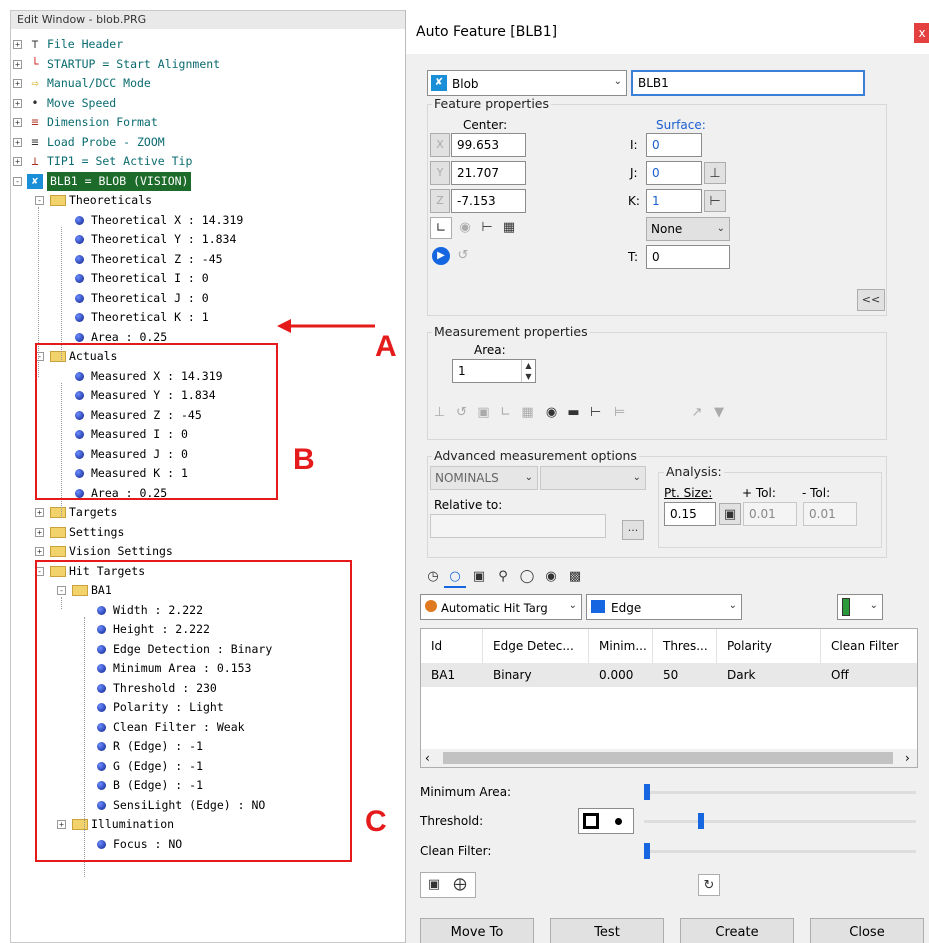  I want to click on create-button: Create, so click(737, 930).